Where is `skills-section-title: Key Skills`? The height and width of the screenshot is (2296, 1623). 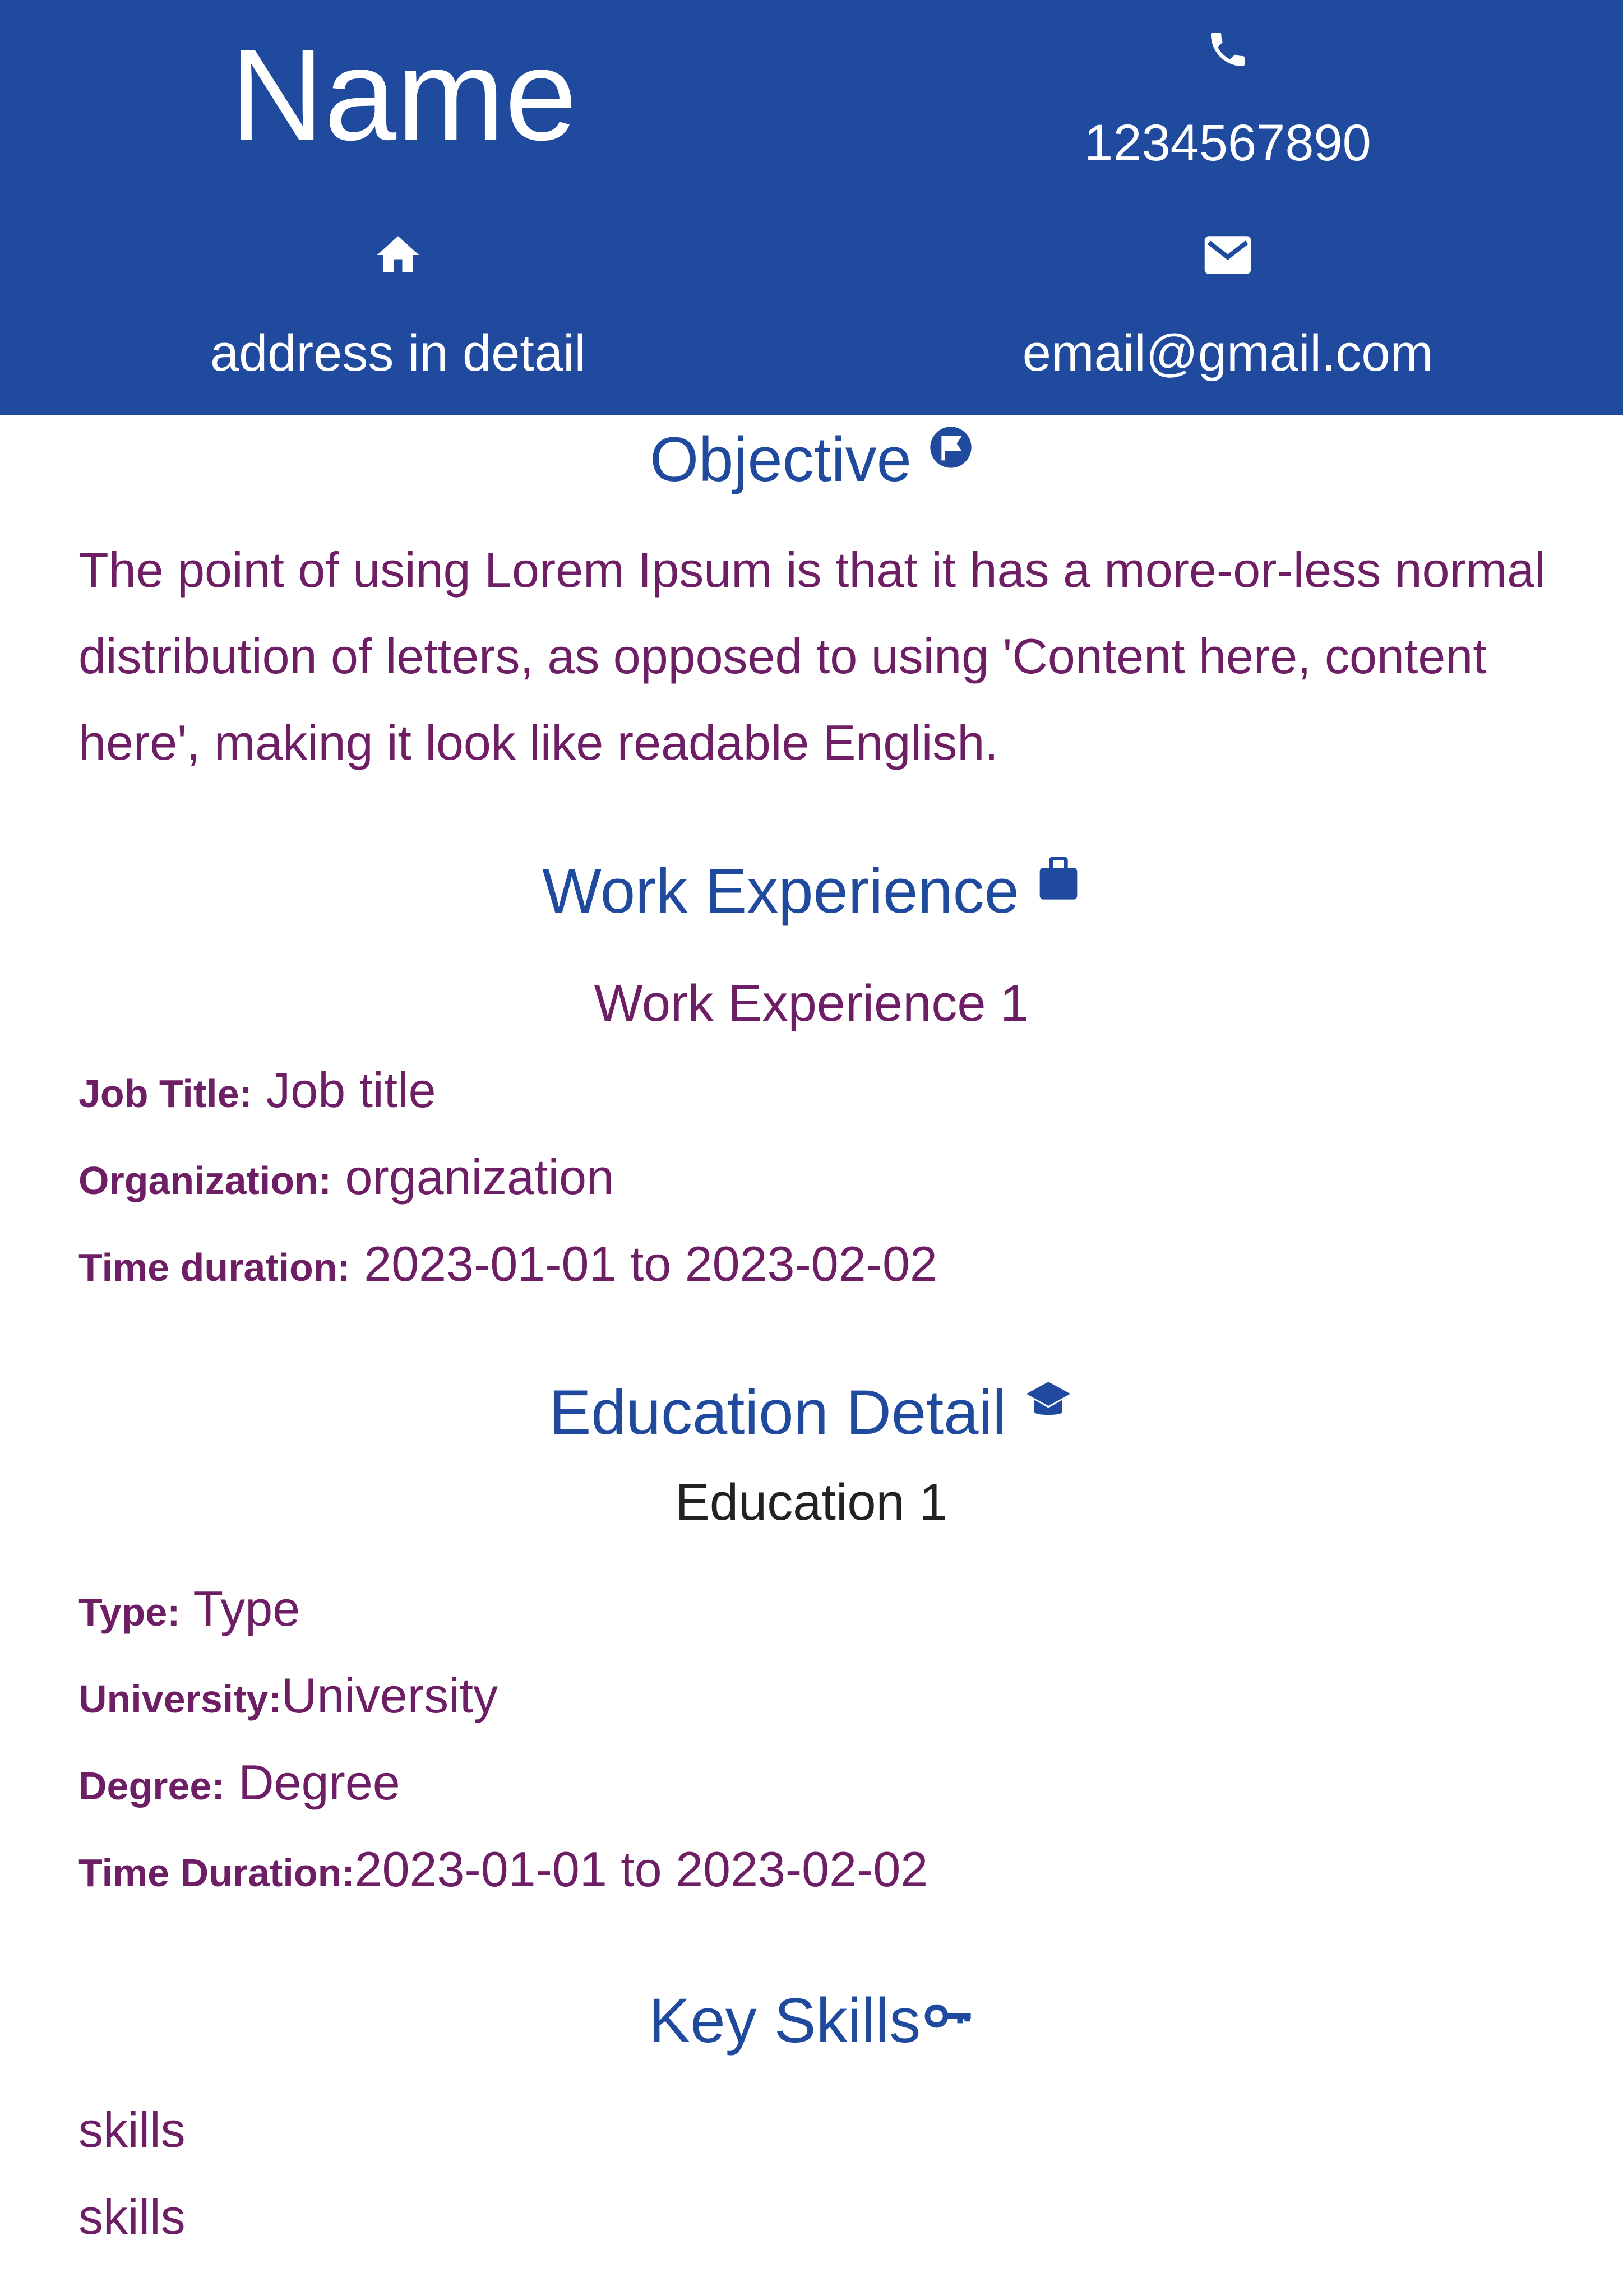 skills-section-title: Key Skills is located at coordinates (811, 2021).